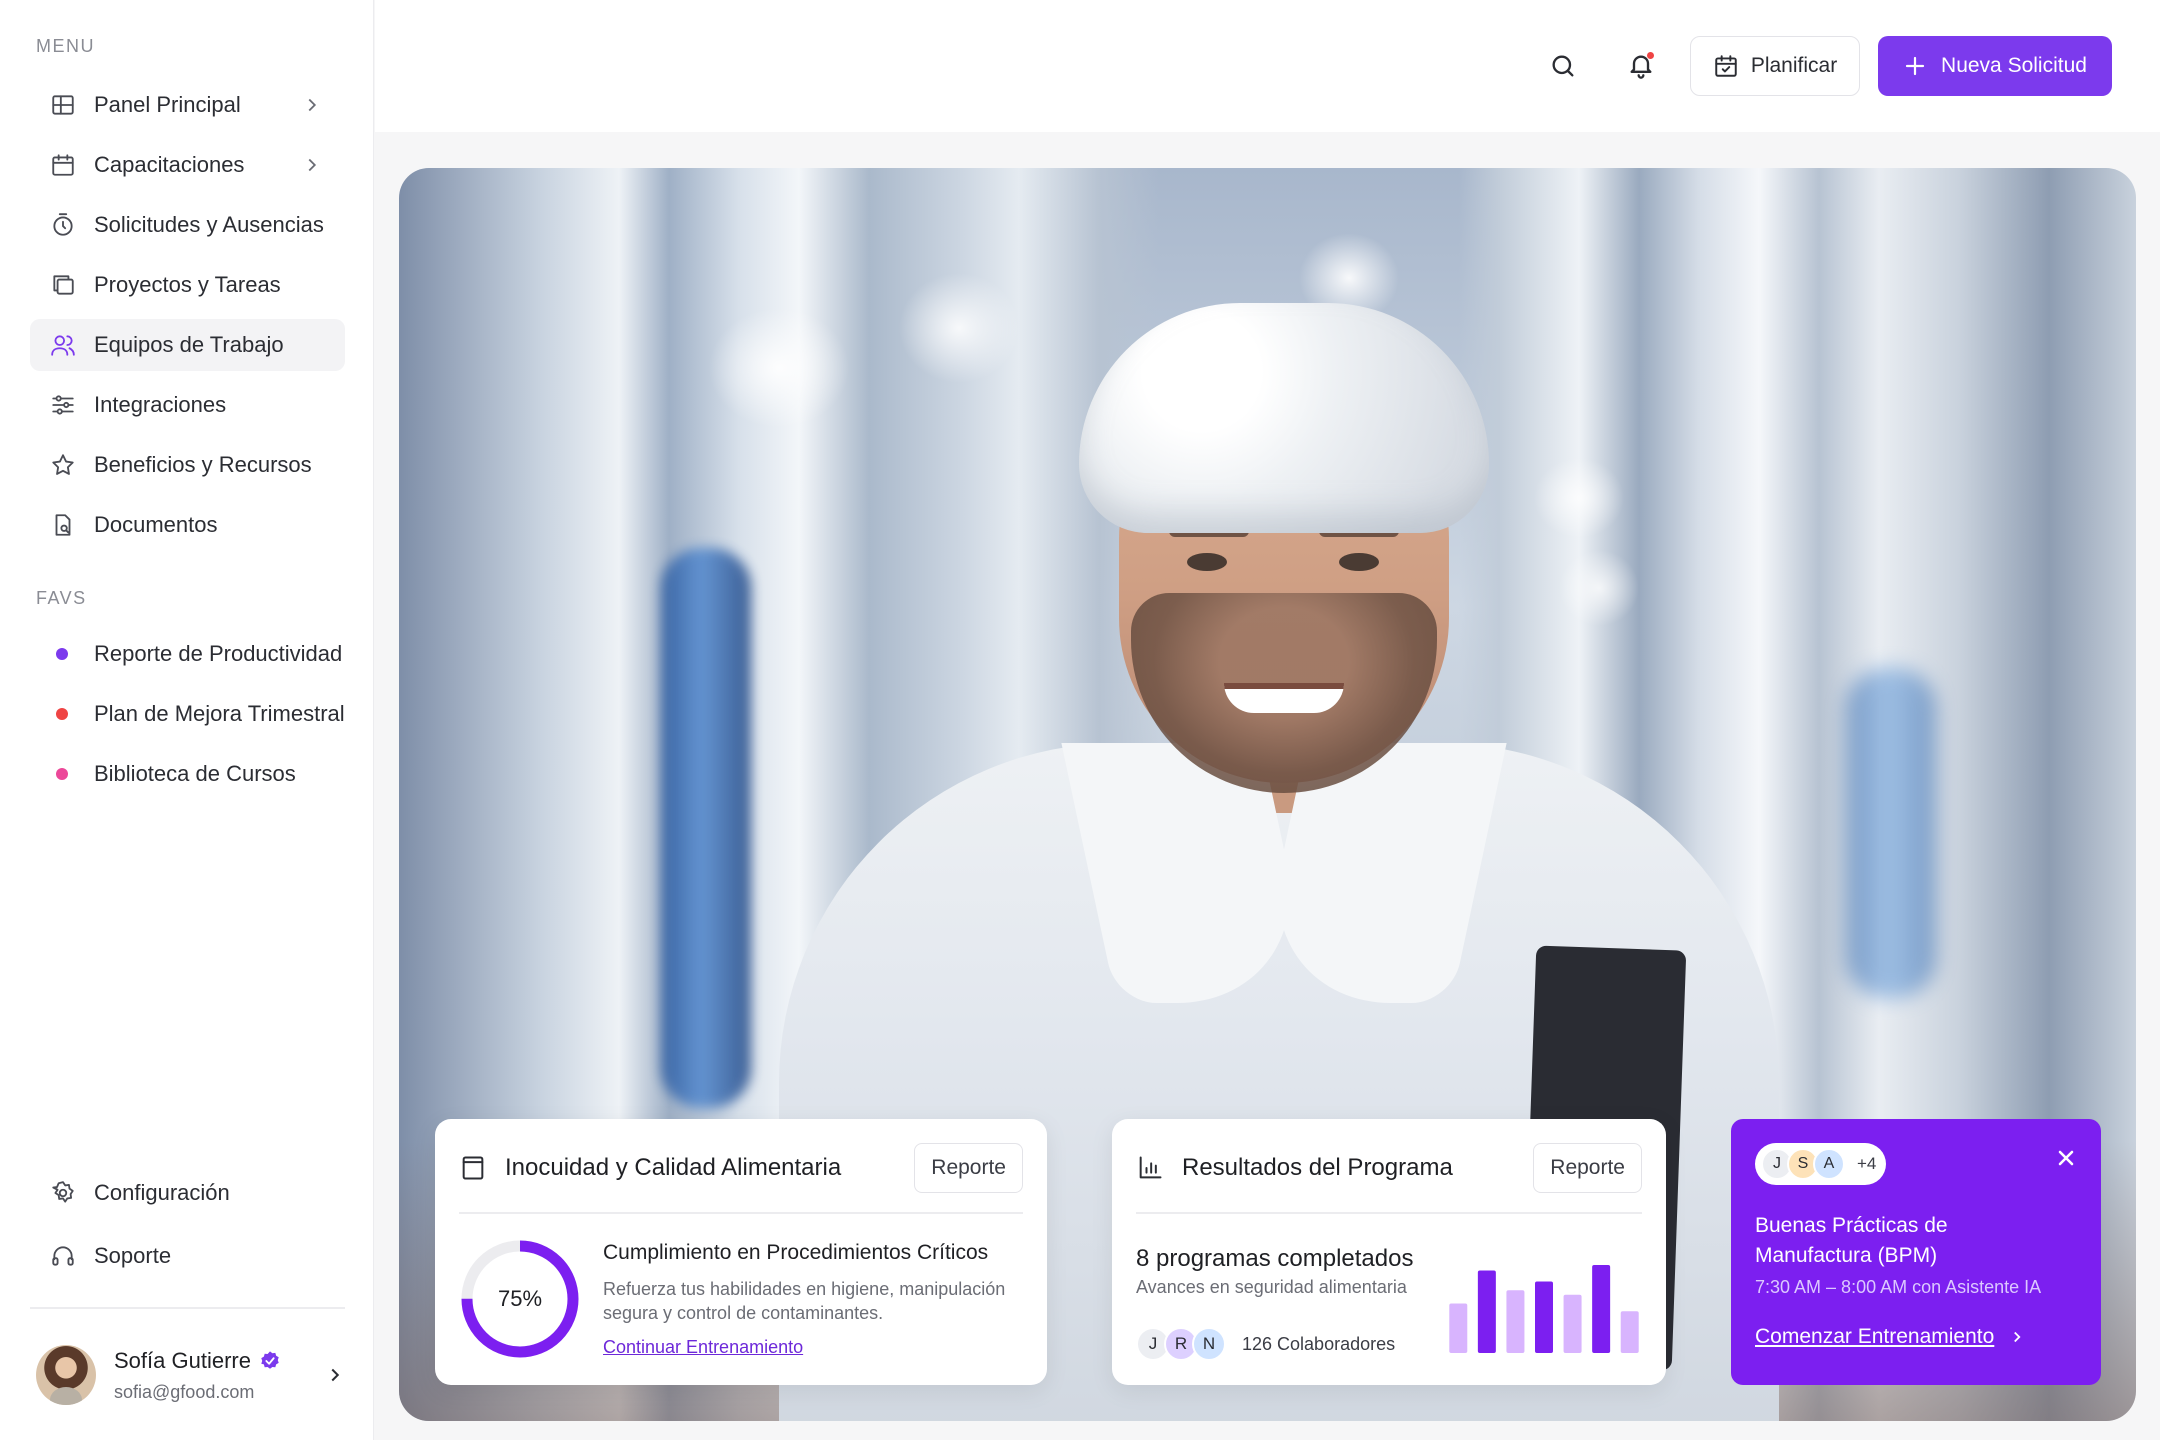 The height and width of the screenshot is (1440, 2160). Describe the element at coordinates (1726, 66) in the screenshot. I see `calendar-check-icon` at that location.